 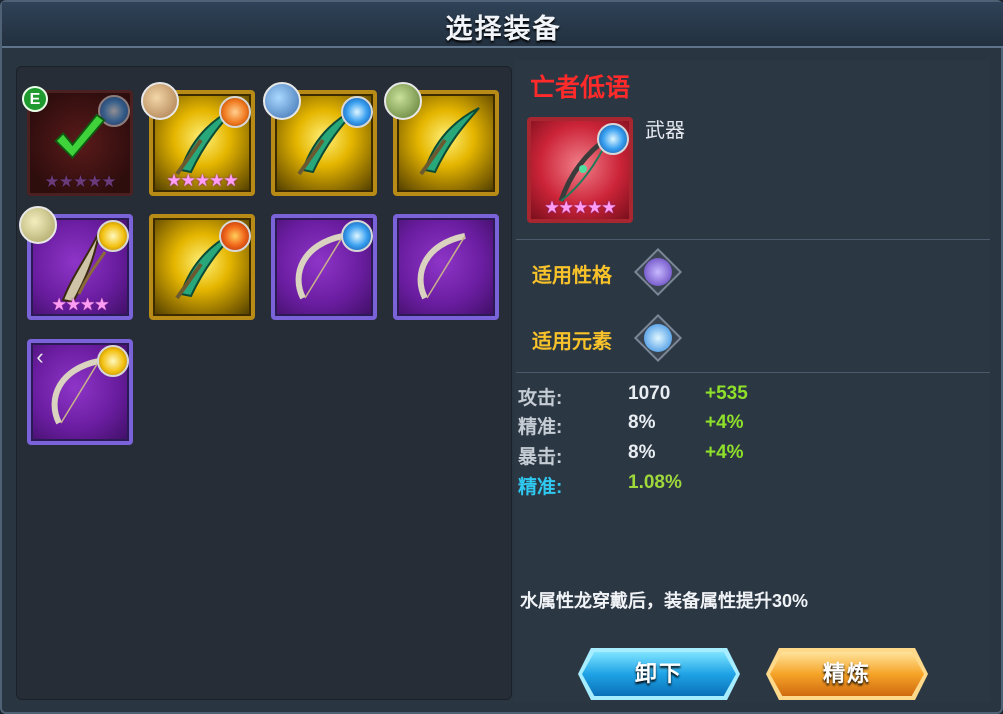 I want to click on item-name: 亡者低语, so click(x=580, y=88).